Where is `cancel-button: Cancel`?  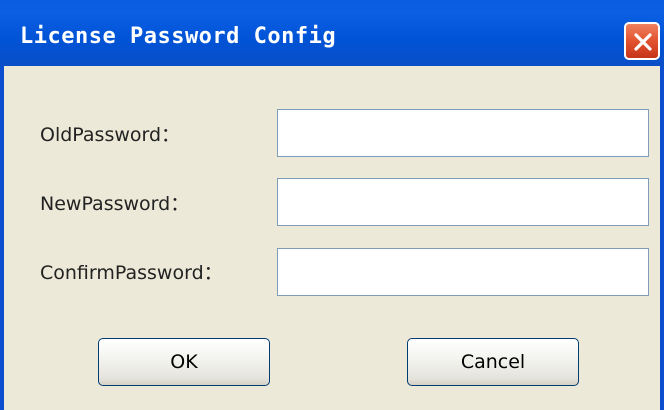 cancel-button: Cancel is located at coordinates (493, 362).